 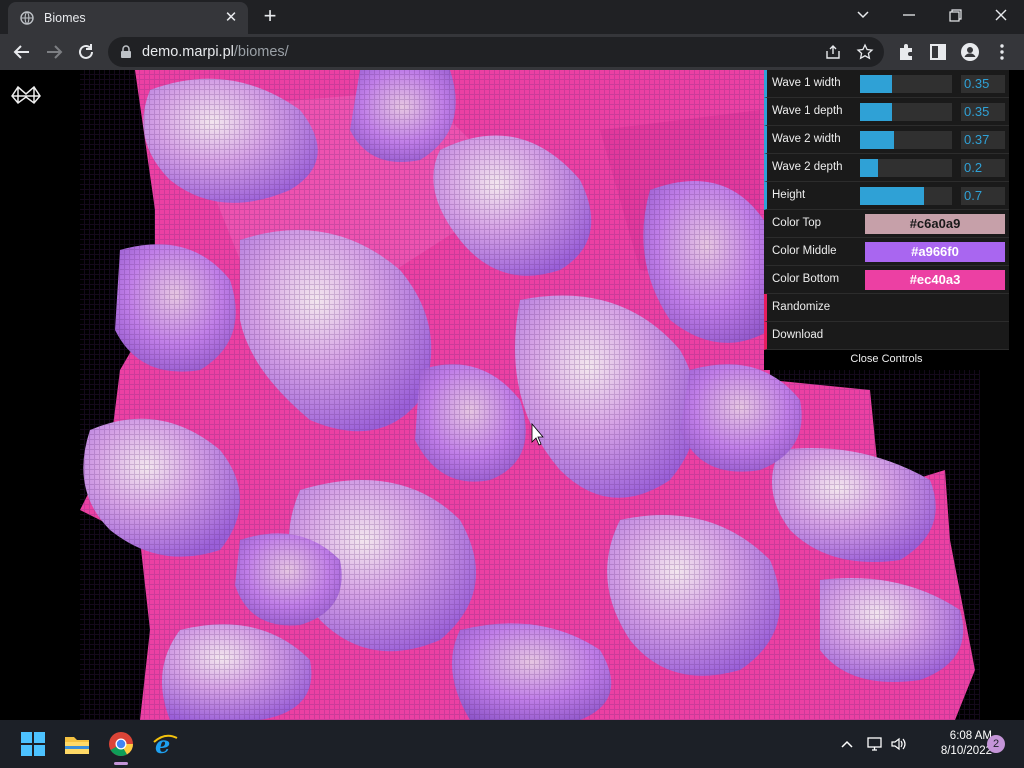 What do you see at coordinates (954, 744) in the screenshot?
I see `taskbar-clock: 6:08 AM 8/10/2022` at bounding box center [954, 744].